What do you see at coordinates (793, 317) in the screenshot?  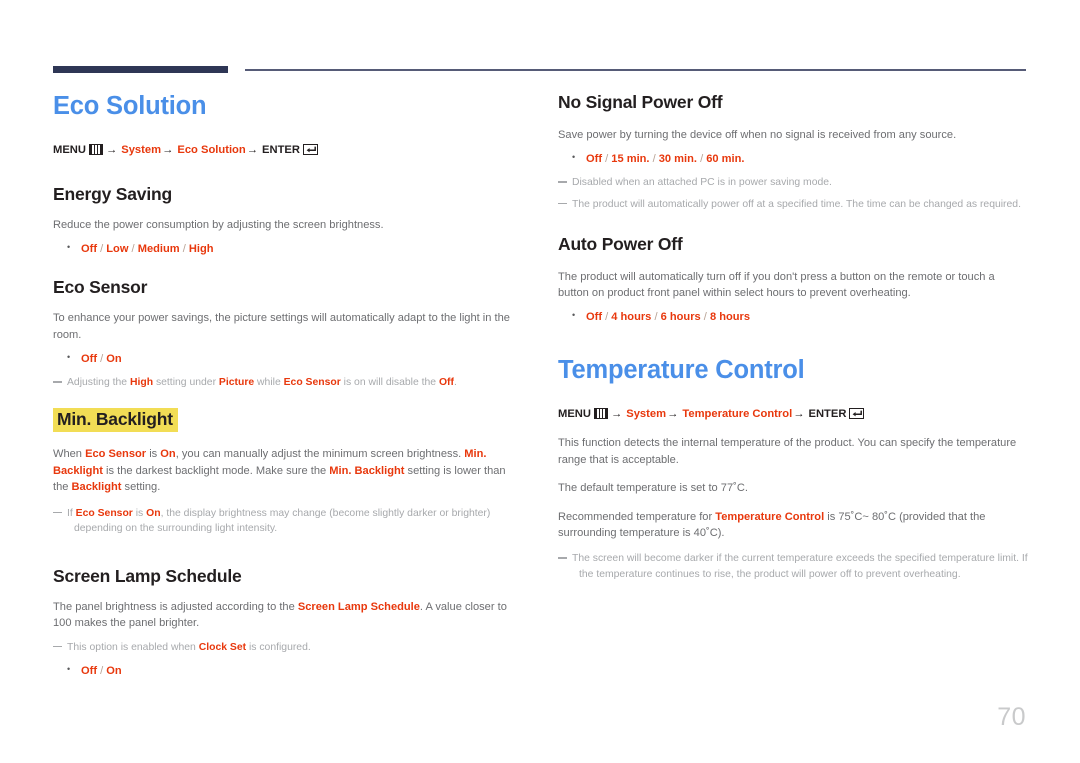 I see `options-auto-power-off: Off / 4 hours / 6 hours / 8 hours` at bounding box center [793, 317].